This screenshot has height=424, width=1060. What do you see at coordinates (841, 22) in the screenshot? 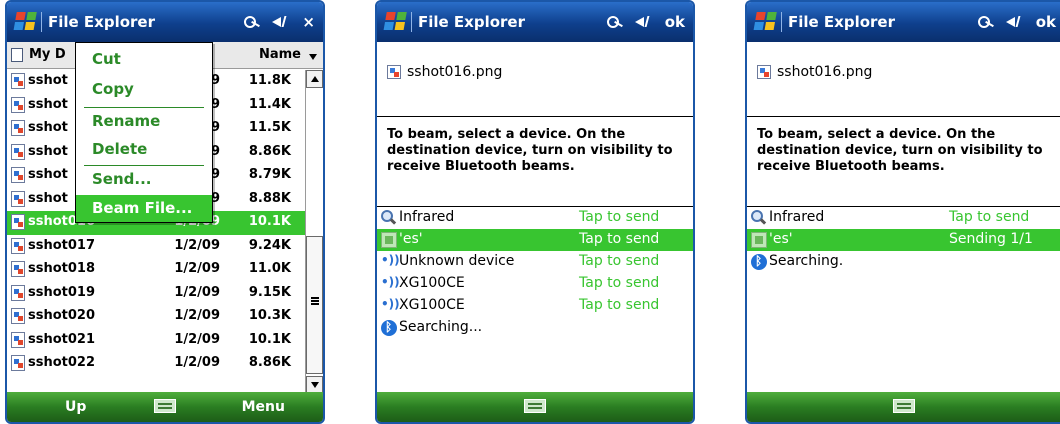
I see `window-title: File Explorer` at bounding box center [841, 22].